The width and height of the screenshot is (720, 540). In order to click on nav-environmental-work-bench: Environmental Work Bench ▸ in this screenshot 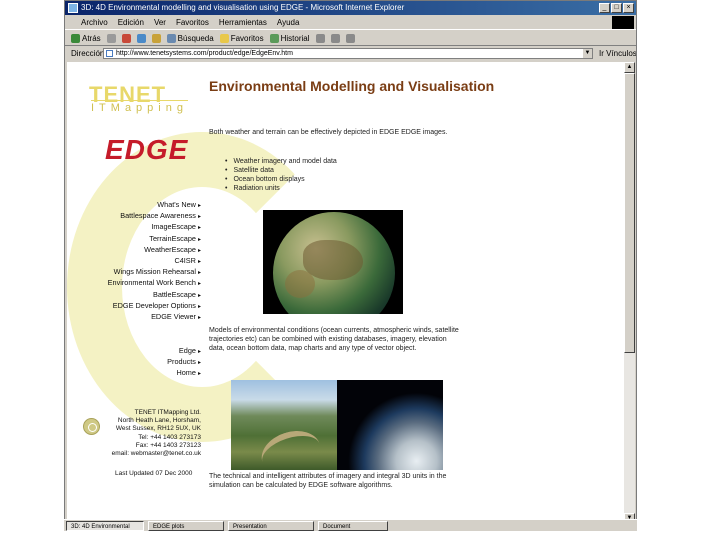, I will do `click(154, 283)`.